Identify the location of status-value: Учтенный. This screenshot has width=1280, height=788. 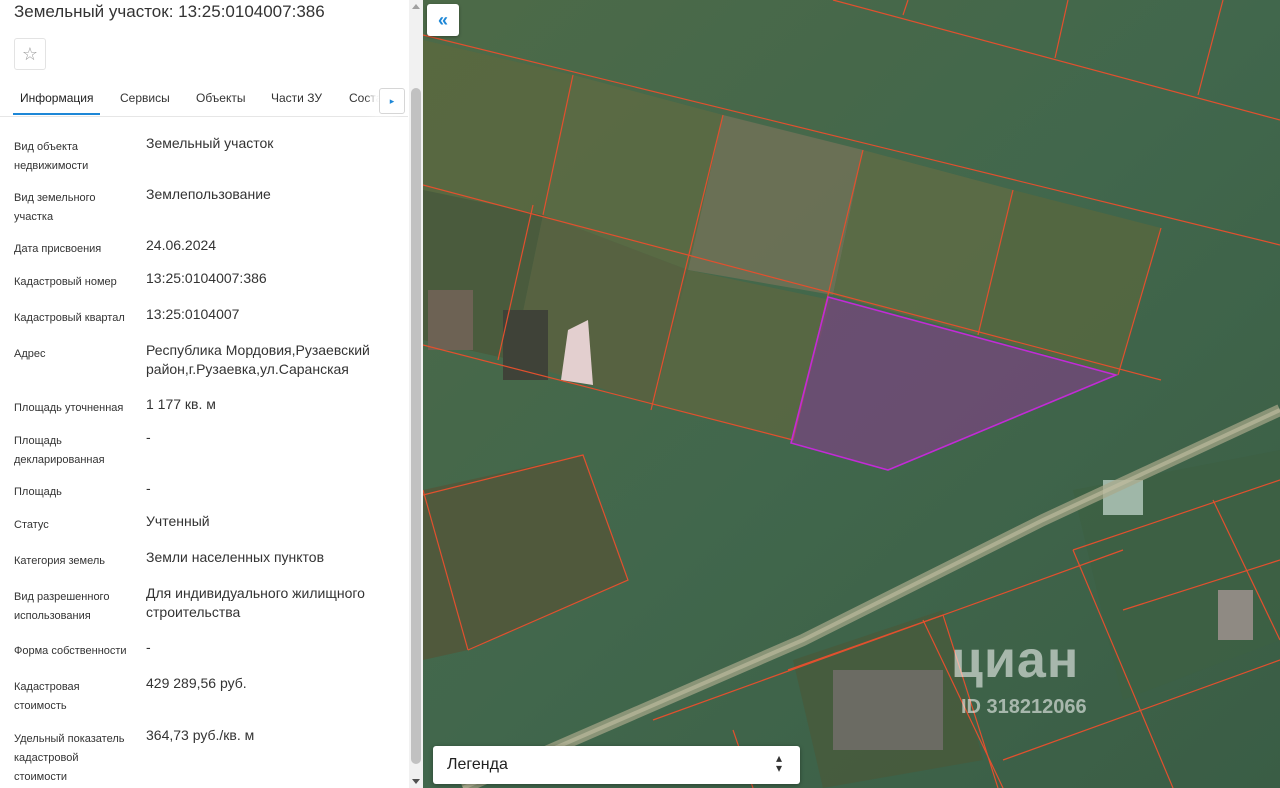
(178, 521).